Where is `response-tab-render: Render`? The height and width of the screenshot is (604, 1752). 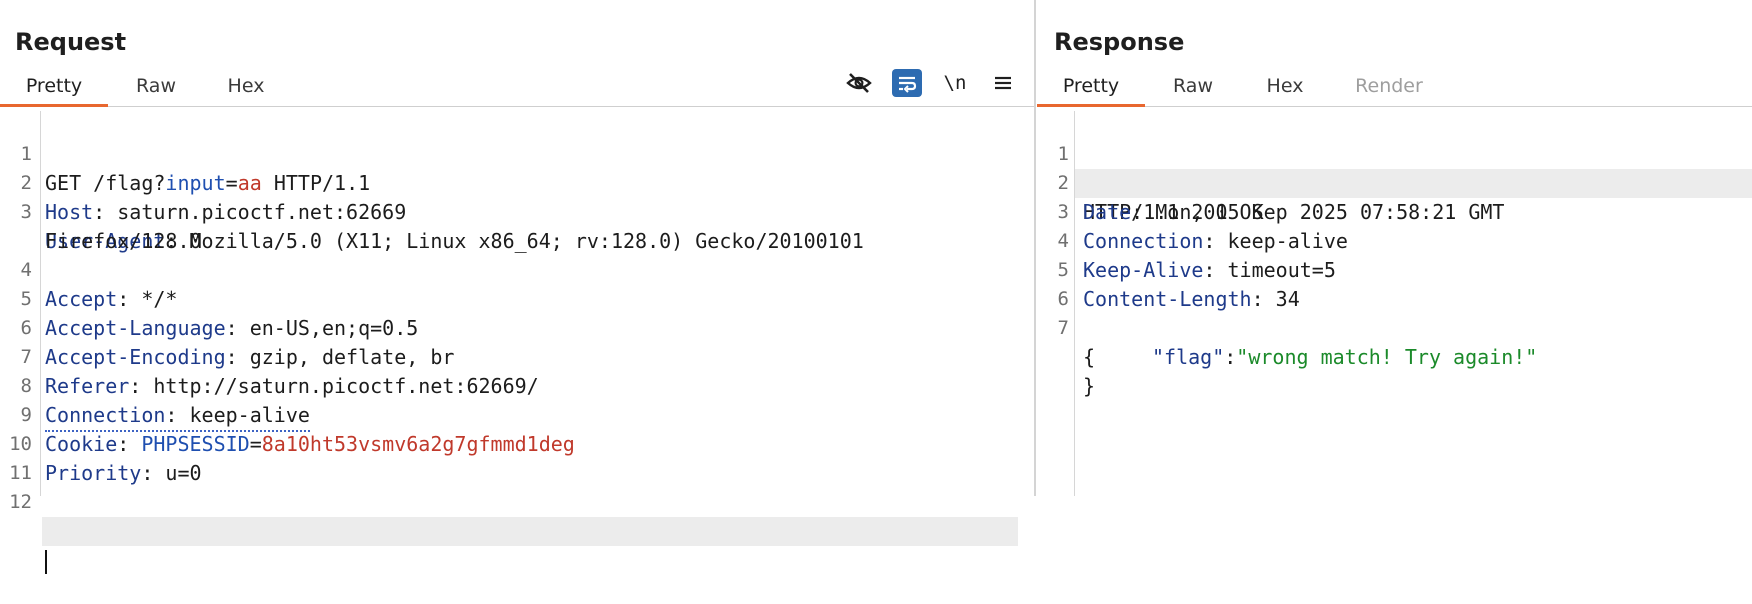
response-tab-render: Render is located at coordinates (1389, 87).